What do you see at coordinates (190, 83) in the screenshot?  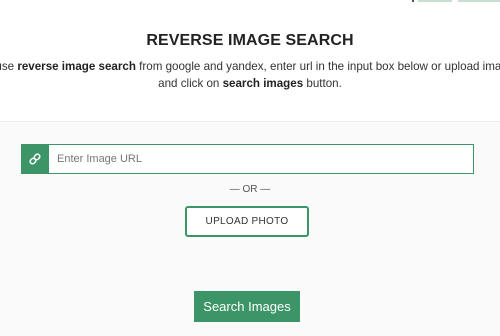 I see `desc-text: and click on` at bounding box center [190, 83].